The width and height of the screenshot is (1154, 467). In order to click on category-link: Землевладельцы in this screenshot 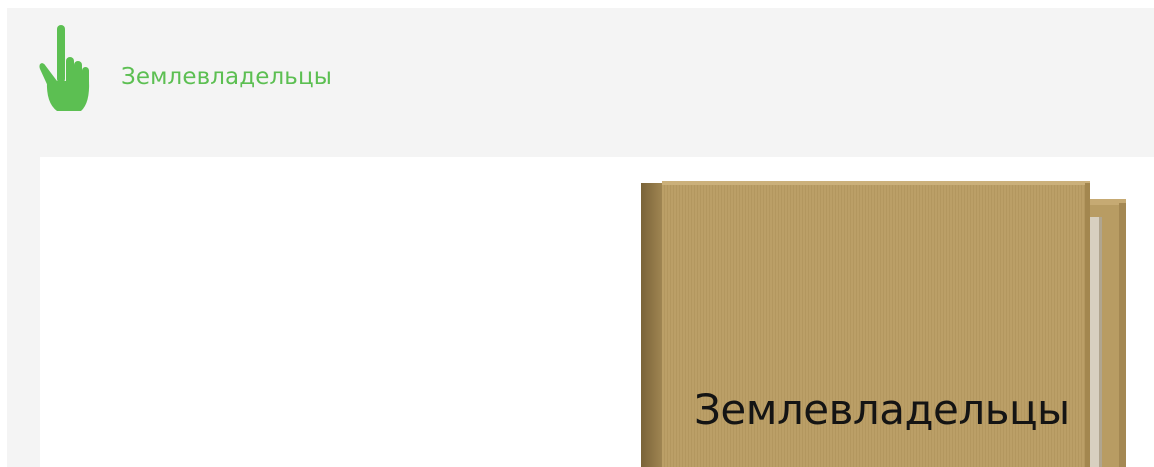, I will do `click(226, 77)`.